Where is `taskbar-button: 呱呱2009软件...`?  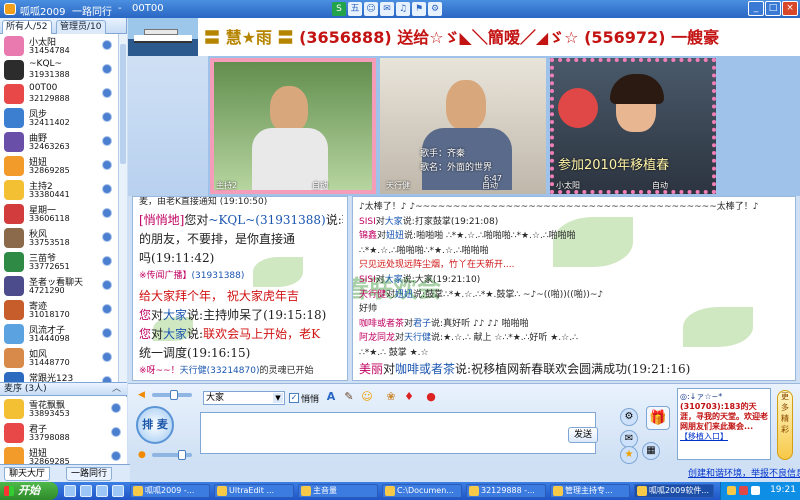 taskbar-button: 呱呱2009软件... is located at coordinates (674, 491).